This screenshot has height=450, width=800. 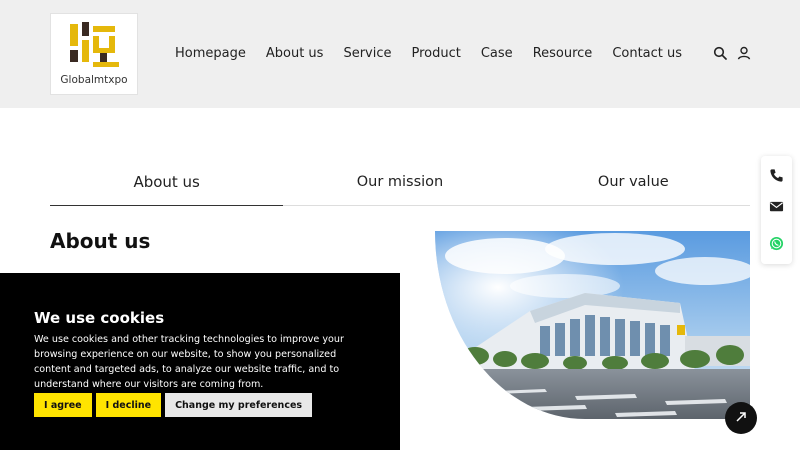 What do you see at coordinates (776, 206) in the screenshot?
I see `mail-icon` at bounding box center [776, 206].